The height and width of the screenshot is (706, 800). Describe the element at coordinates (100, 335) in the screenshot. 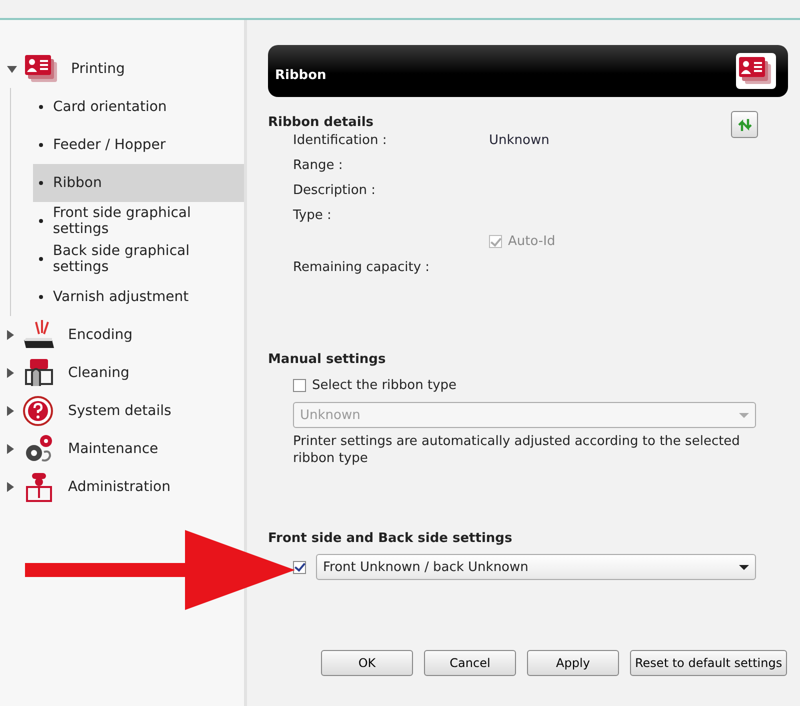

I see `tree-item: Encoding` at that location.